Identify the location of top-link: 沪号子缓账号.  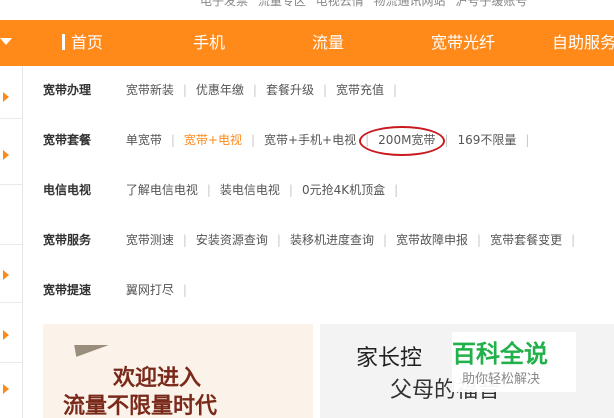
(491, 4).